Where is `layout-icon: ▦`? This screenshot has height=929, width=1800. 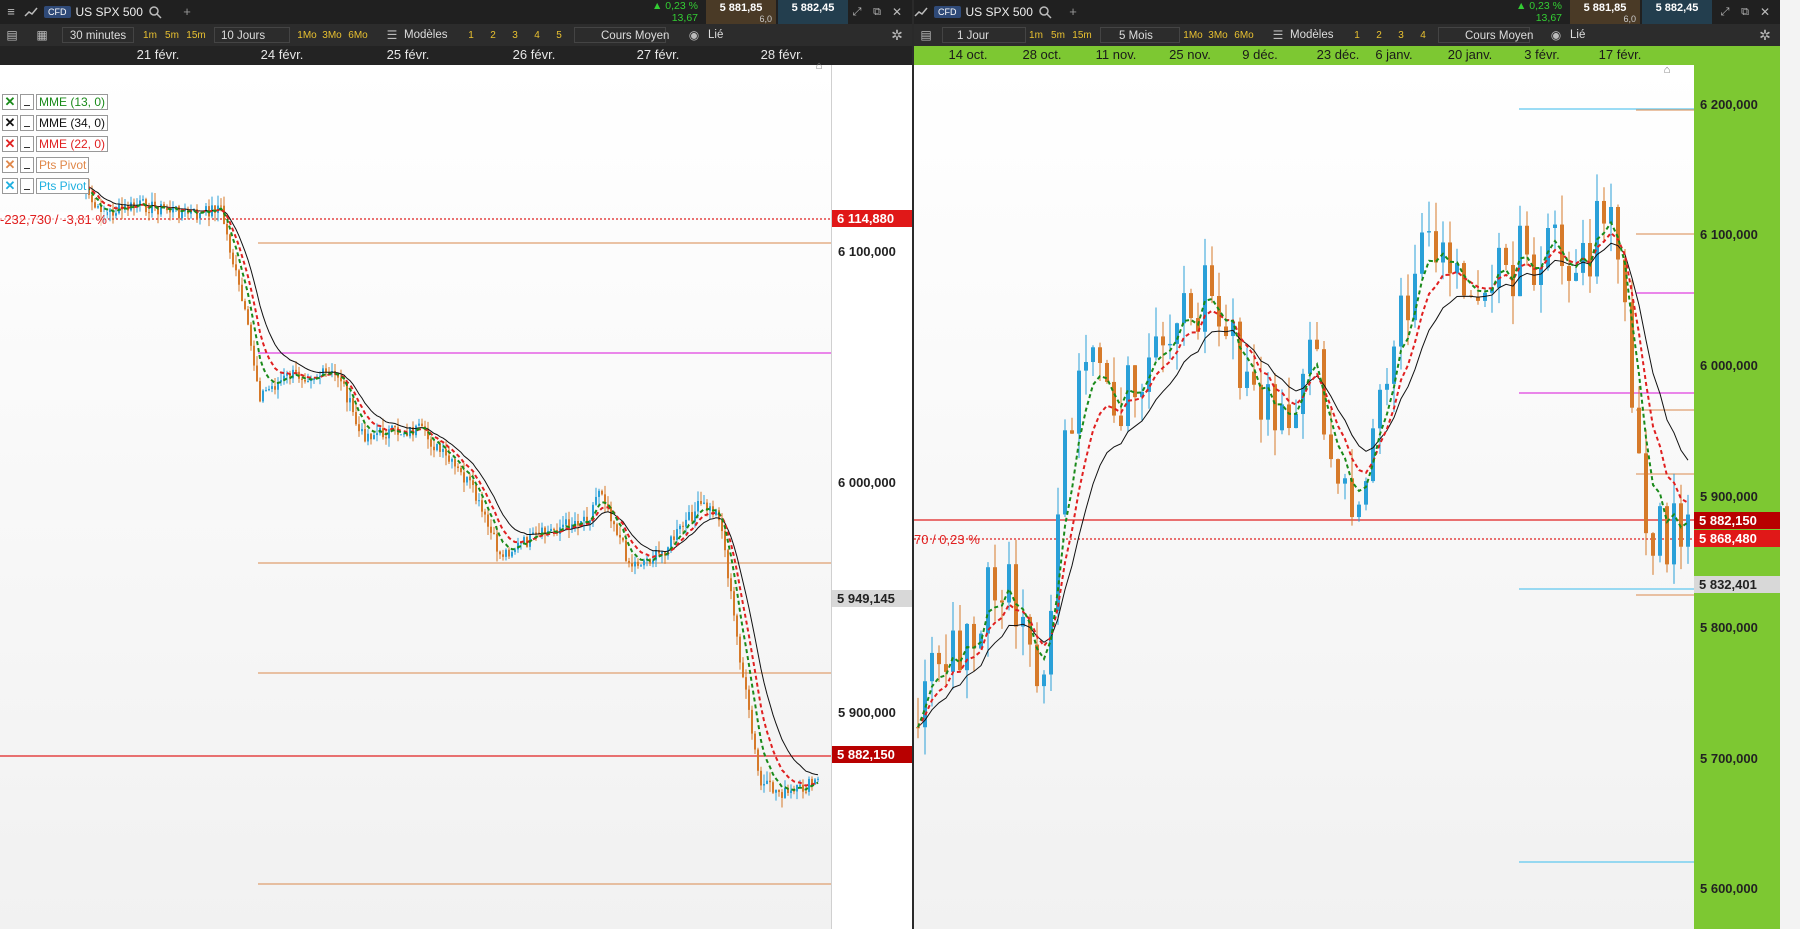
layout-icon: ▦ is located at coordinates (42, 35).